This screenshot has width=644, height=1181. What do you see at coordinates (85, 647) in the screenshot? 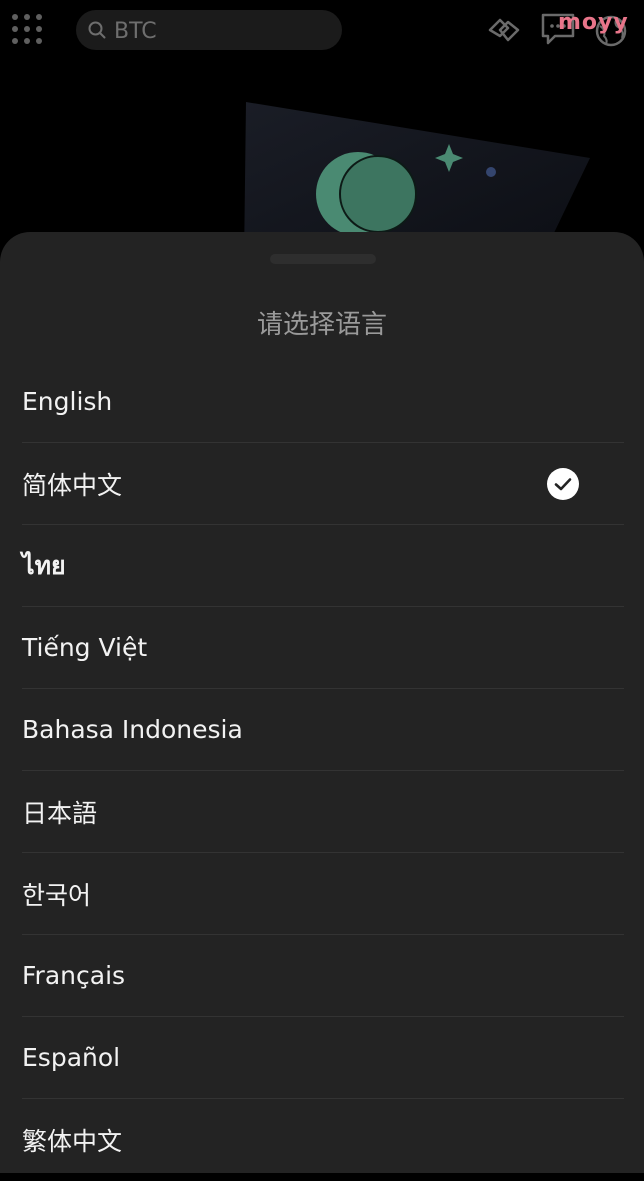
I see `language-label: Tiếng Việt` at bounding box center [85, 647].